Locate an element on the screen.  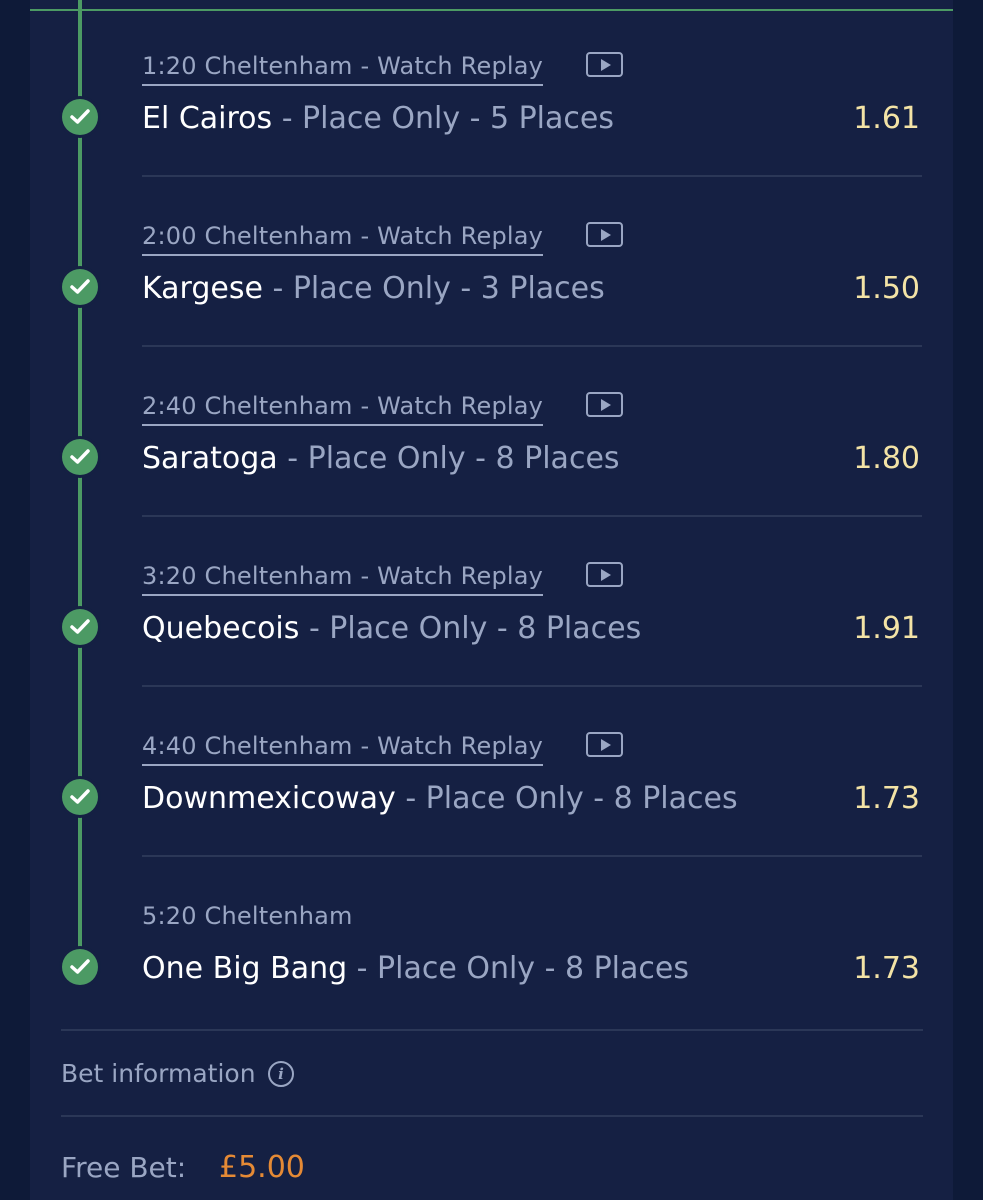
selection: Downmexicoway - Place Only - 8 Places is located at coordinates (440, 799).